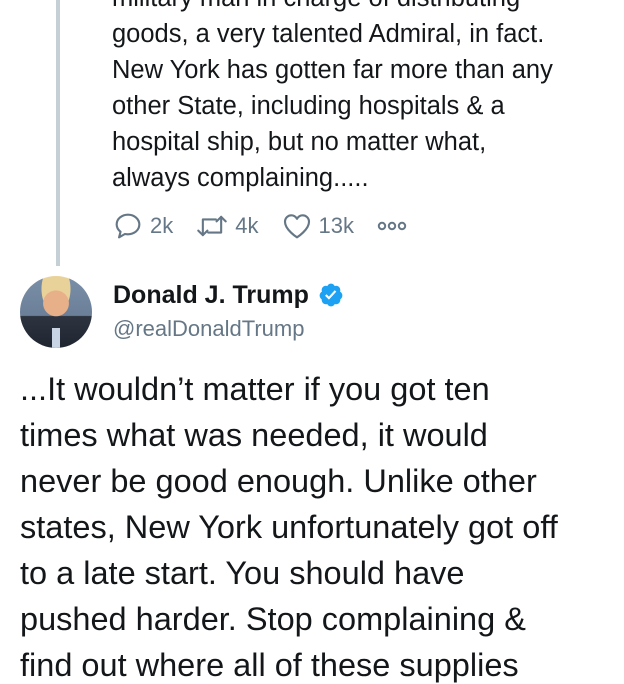 This screenshot has height=684, width=624. I want to click on reply-button: 2k, so click(142, 226).